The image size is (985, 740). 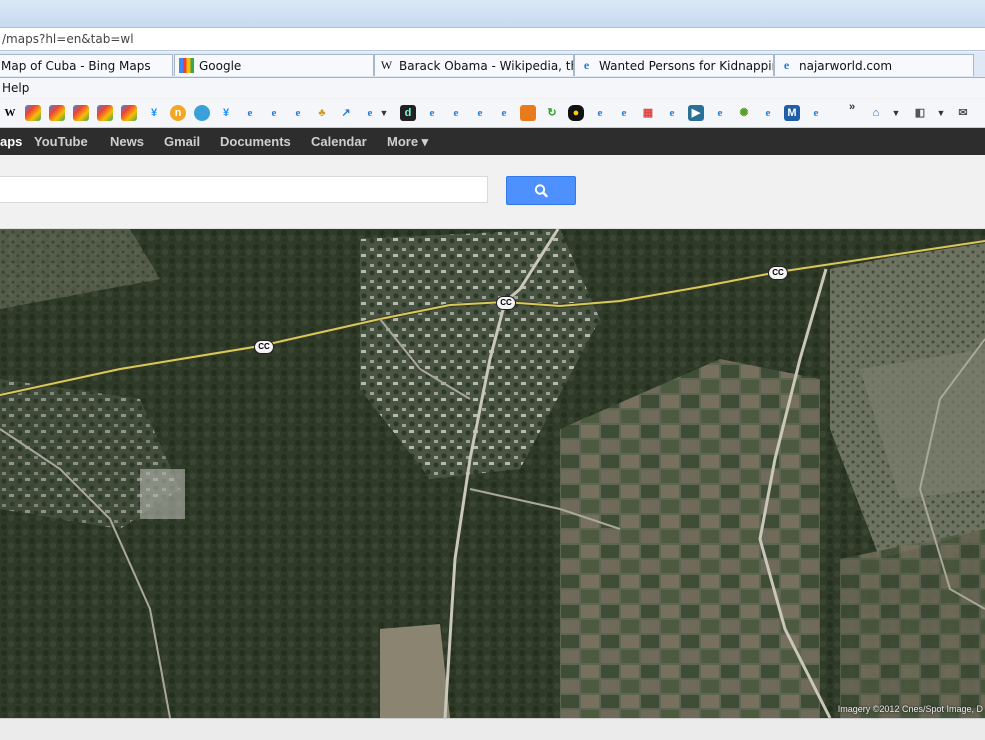 What do you see at coordinates (255, 141) in the screenshot?
I see `gbar-documents: Documents` at bounding box center [255, 141].